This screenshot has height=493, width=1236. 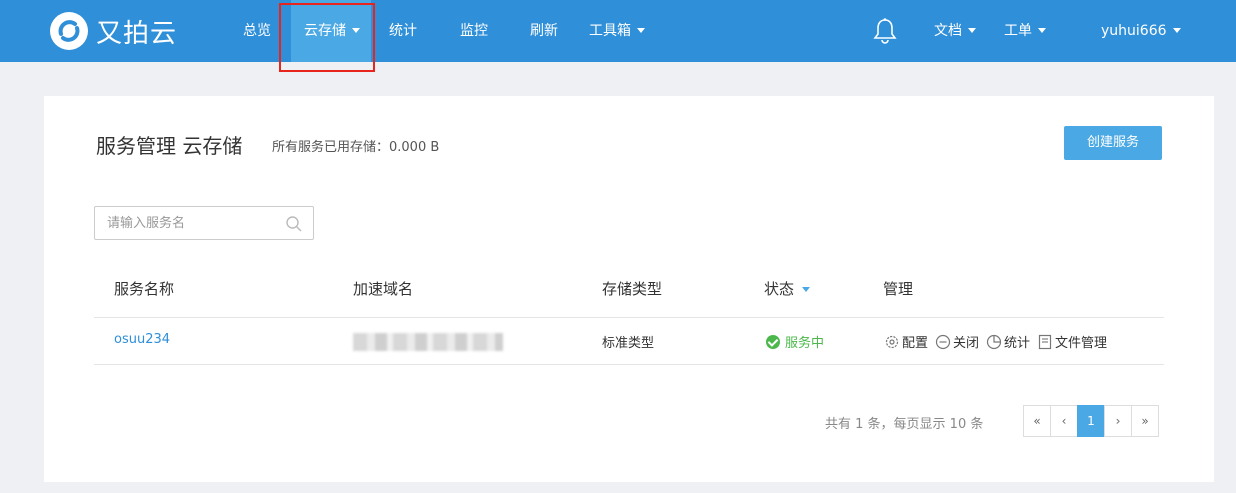 I want to click on nav-toolbox: 工具箱, so click(x=617, y=31).